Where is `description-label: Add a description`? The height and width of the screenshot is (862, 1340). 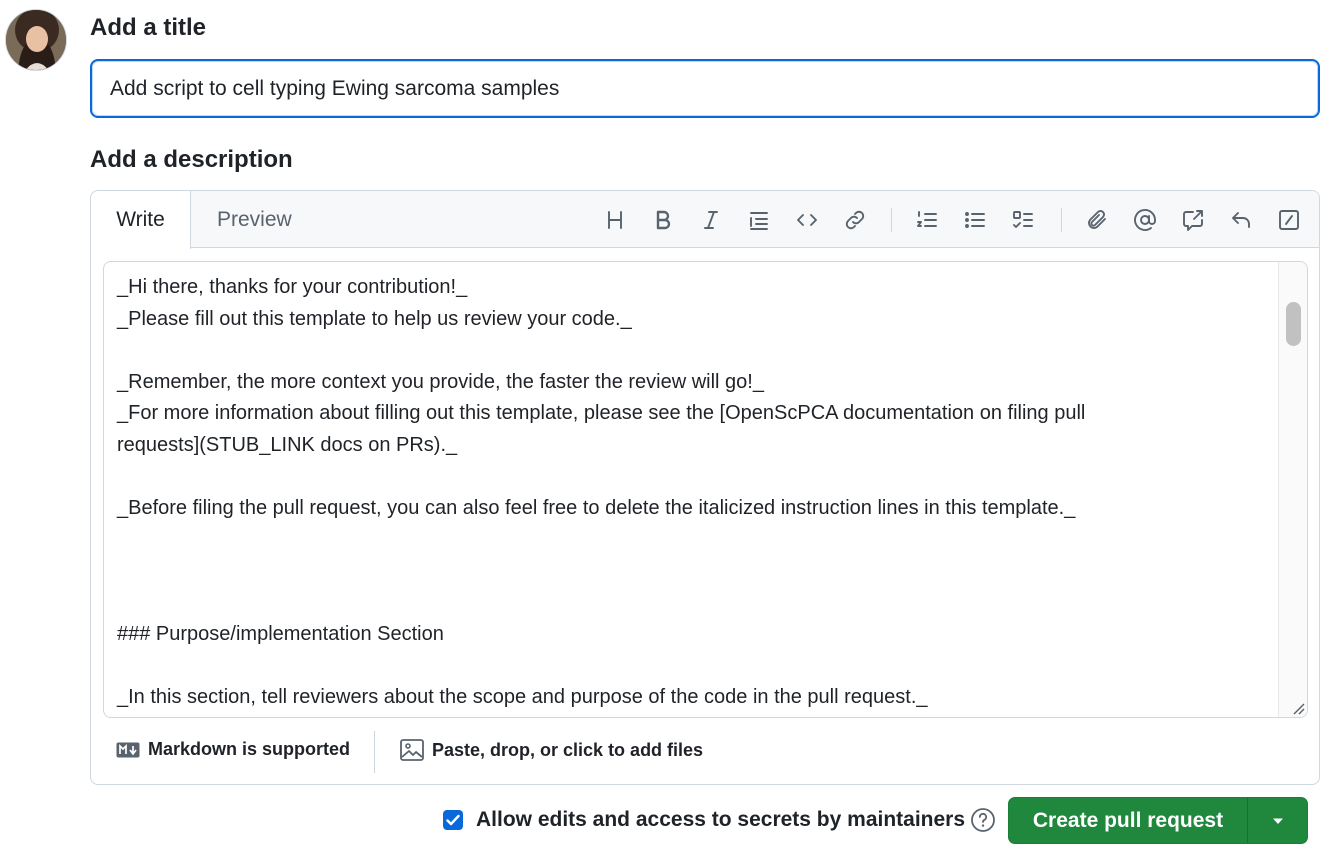
description-label: Add a description is located at coordinates (191, 159).